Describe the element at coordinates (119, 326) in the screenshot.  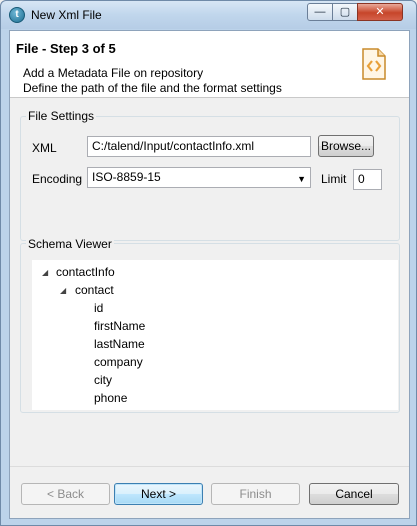
I see `tree-node-field: firstName` at that location.